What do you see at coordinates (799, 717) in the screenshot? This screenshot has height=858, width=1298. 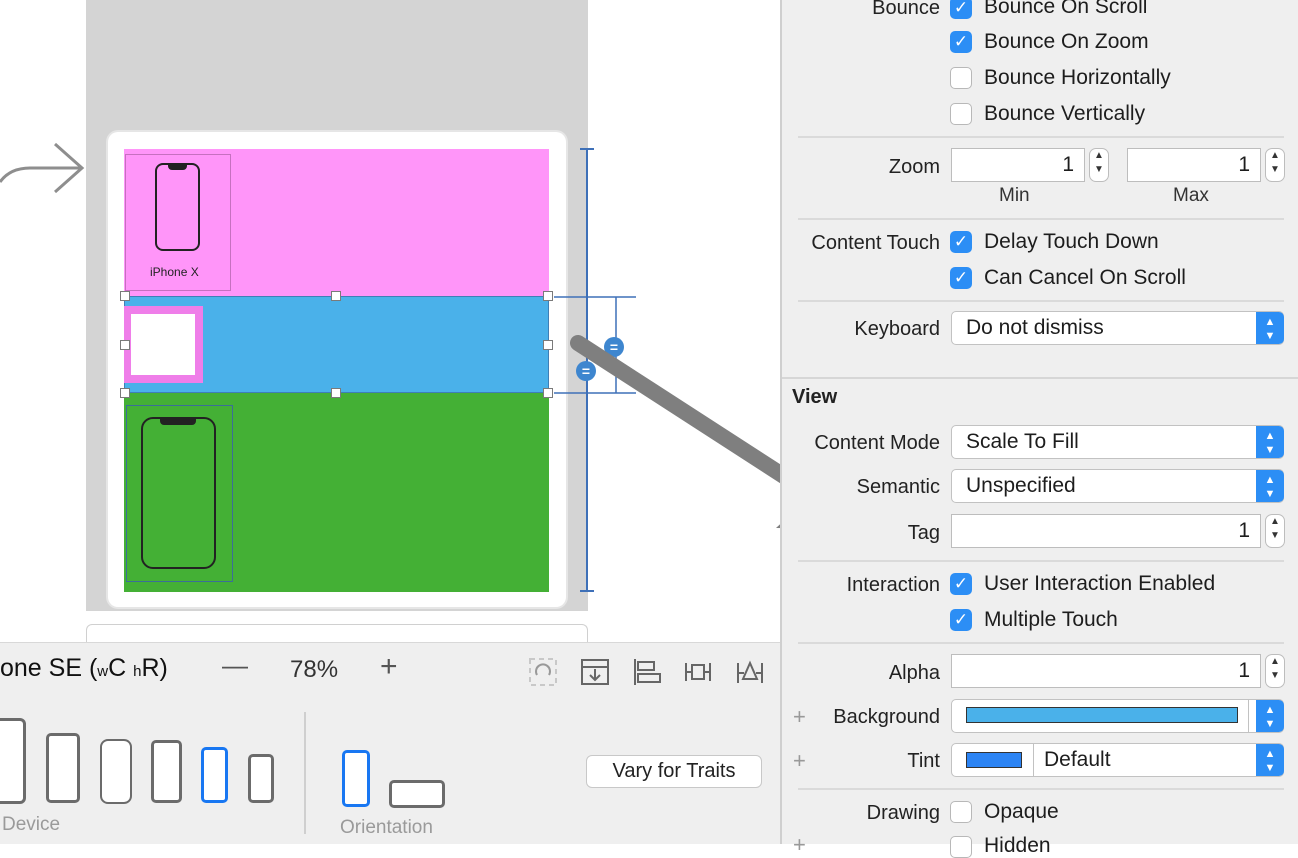 I see `add-background-variation-icon: +` at bounding box center [799, 717].